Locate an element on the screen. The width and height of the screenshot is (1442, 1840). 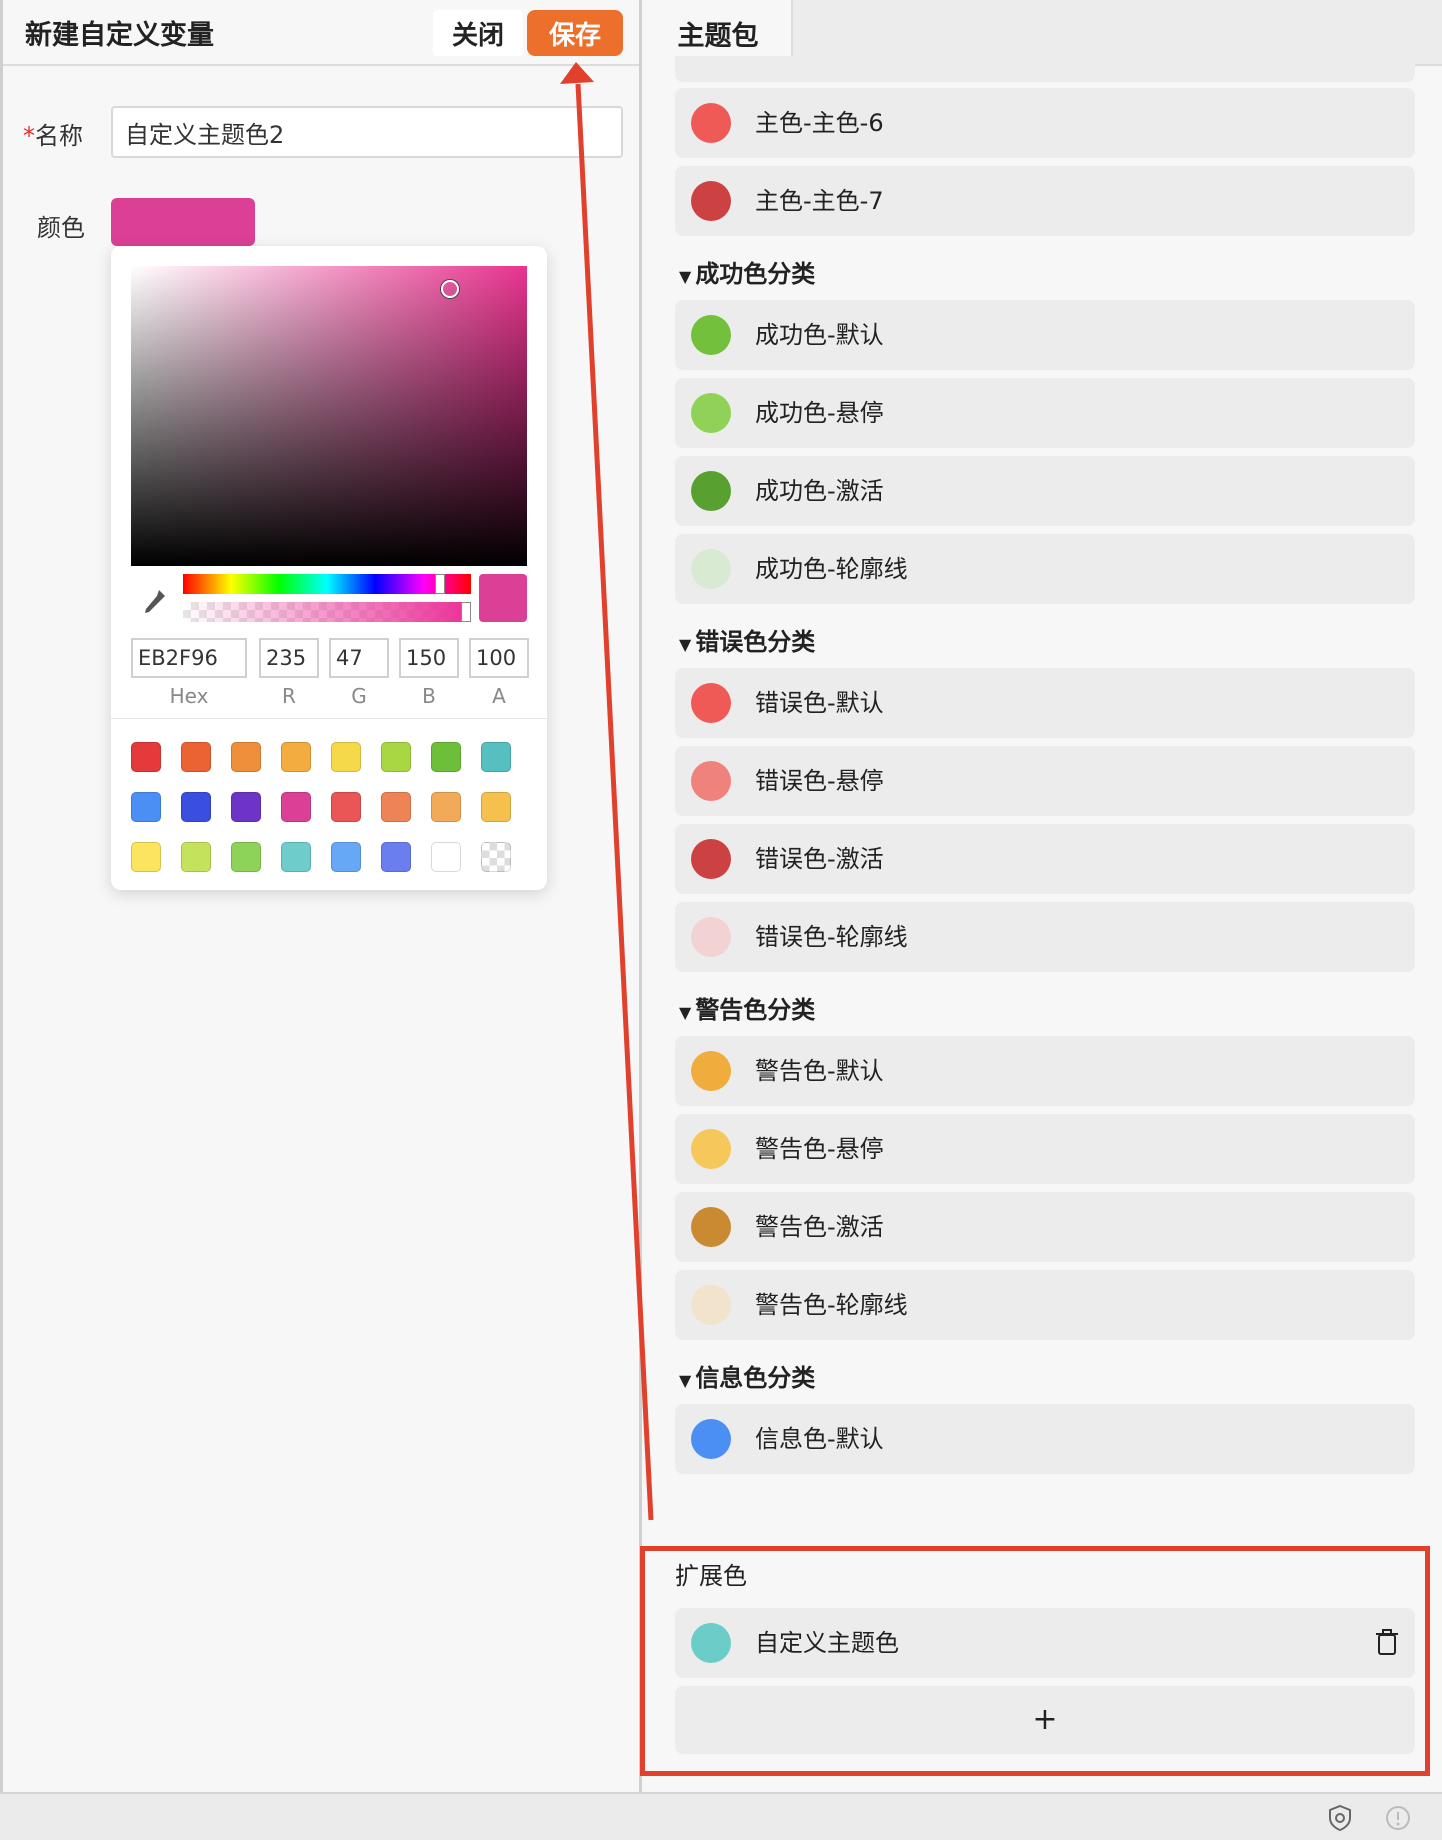
hex-input is located at coordinates (189, 658).